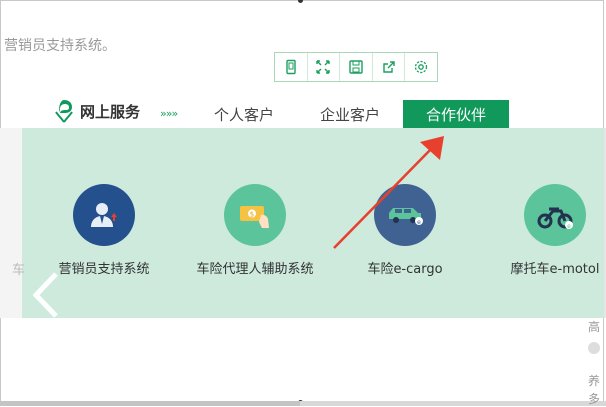 This screenshot has height=407, width=606. Describe the element at coordinates (303, 403) in the screenshot. I see `horizontal-scrollbar` at that location.